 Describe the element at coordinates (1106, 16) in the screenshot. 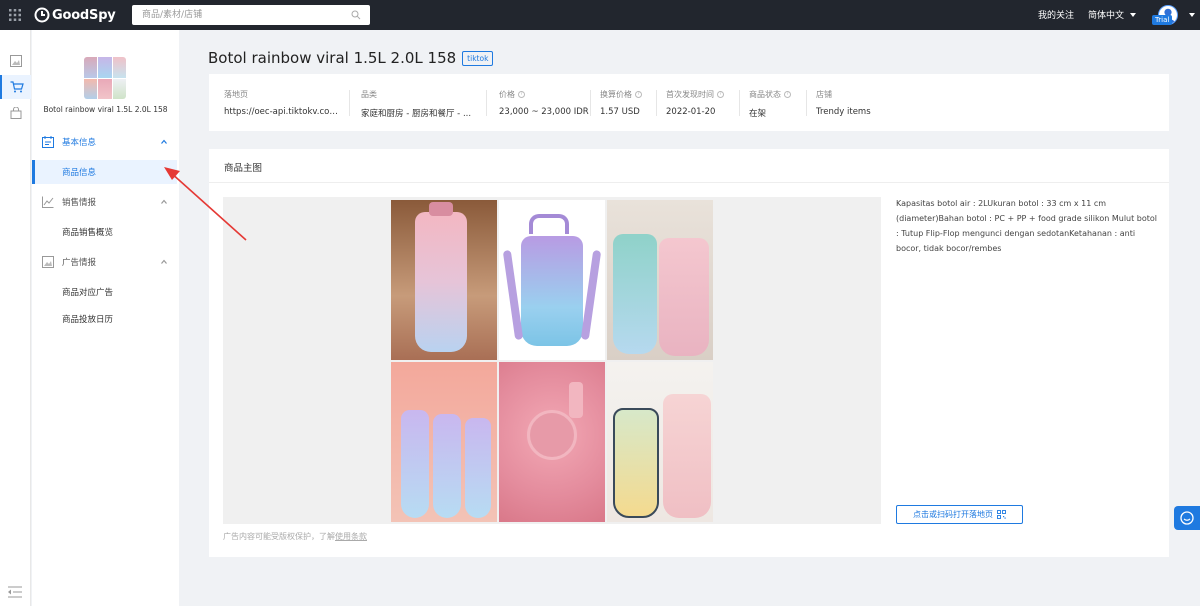

I see `language-label: 简体中文` at that location.